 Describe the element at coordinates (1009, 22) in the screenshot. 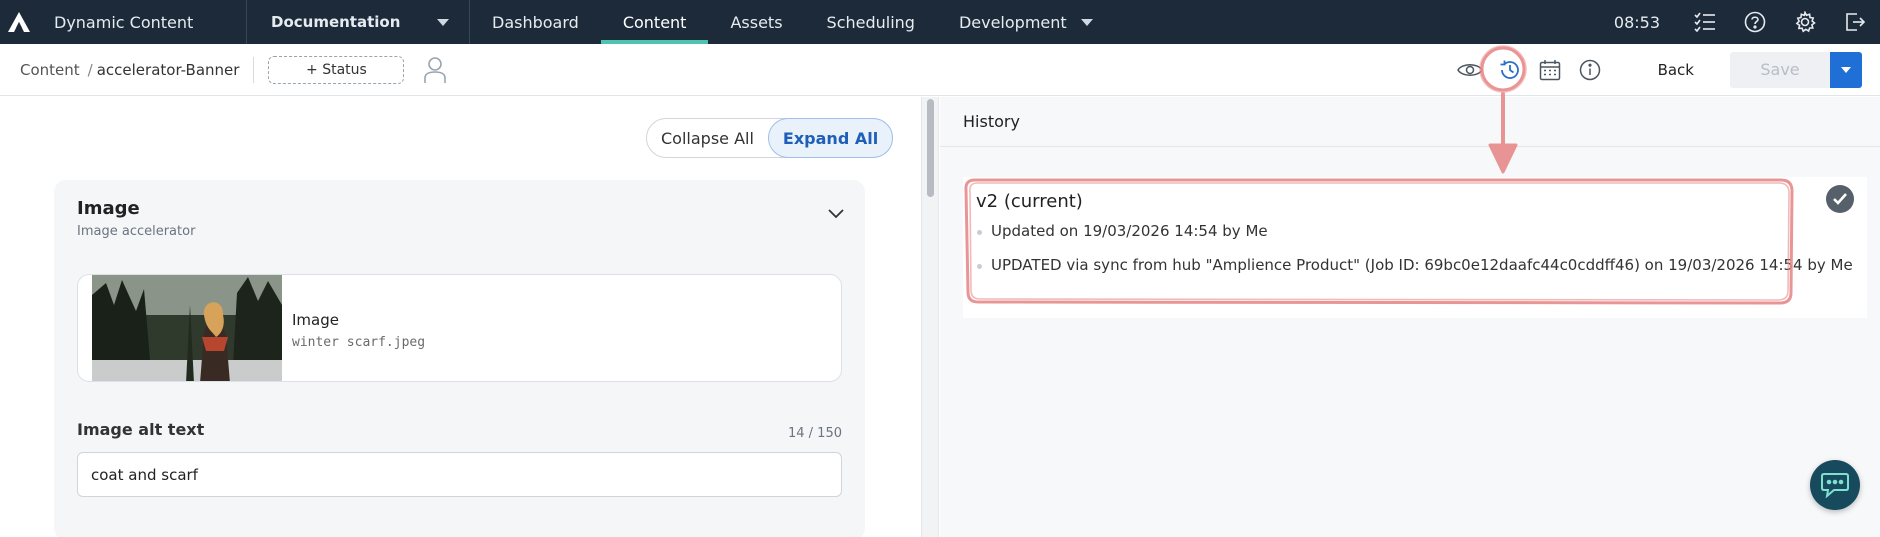

I see `tab-development: Development` at that location.